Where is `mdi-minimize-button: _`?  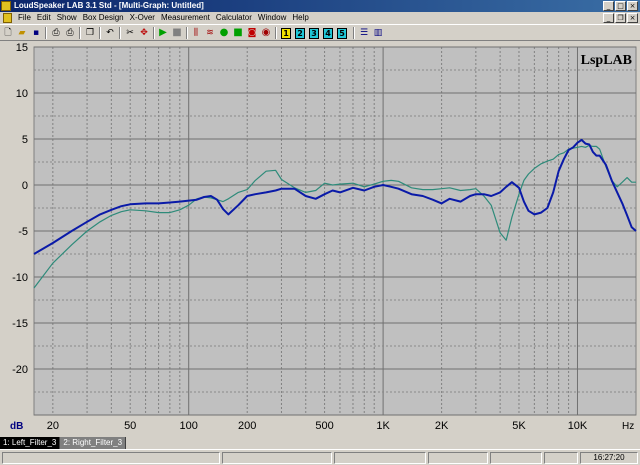 mdi-minimize-button: _ is located at coordinates (608, 18).